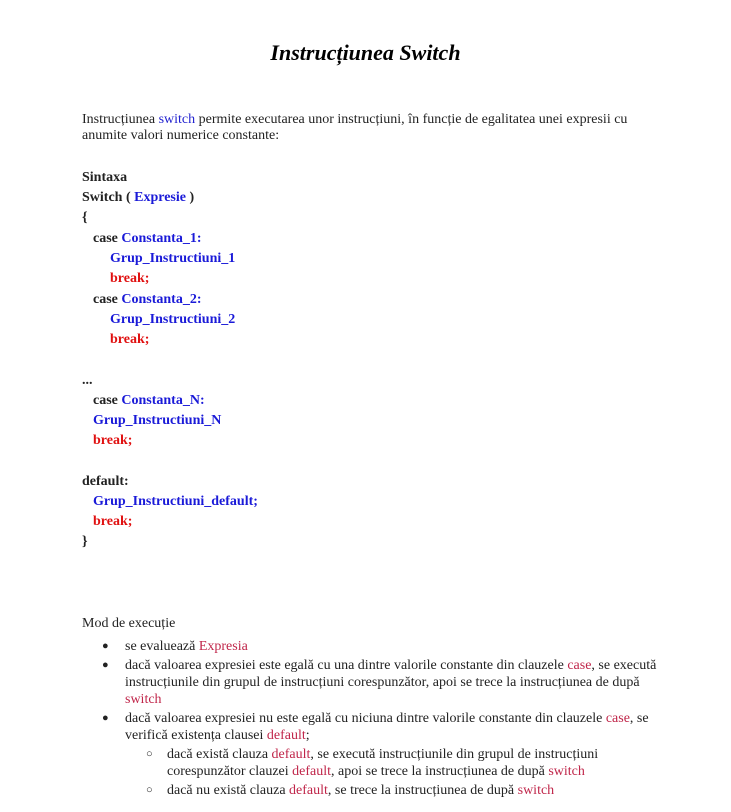 This screenshot has height=812, width=731. What do you see at coordinates (85, 541) in the screenshot?
I see `close-brace: }` at bounding box center [85, 541].